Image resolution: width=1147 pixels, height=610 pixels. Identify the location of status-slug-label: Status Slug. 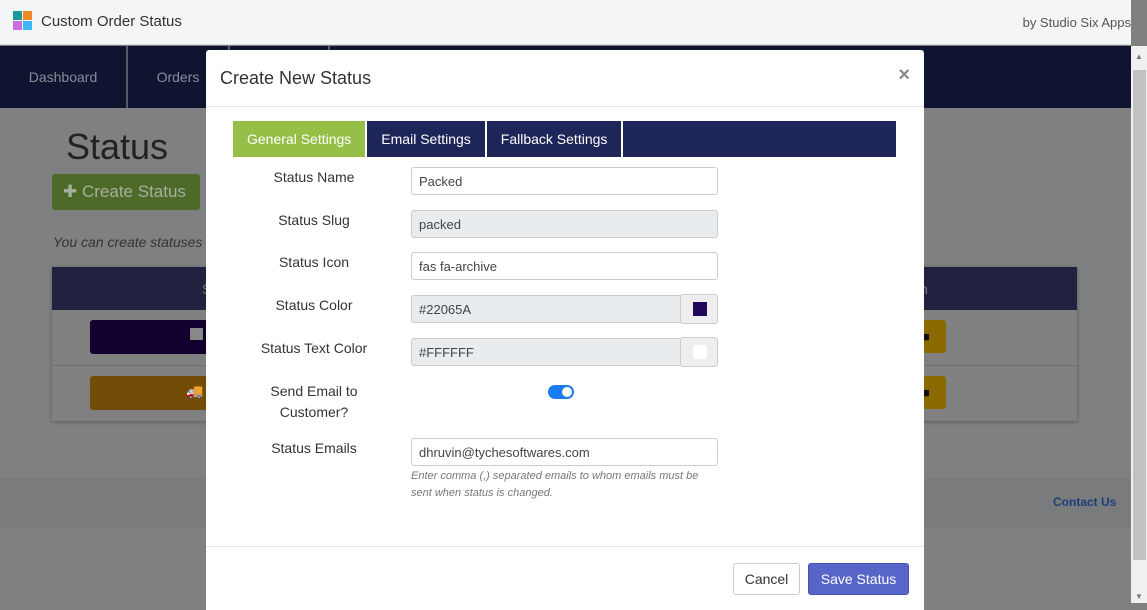
(314, 220).